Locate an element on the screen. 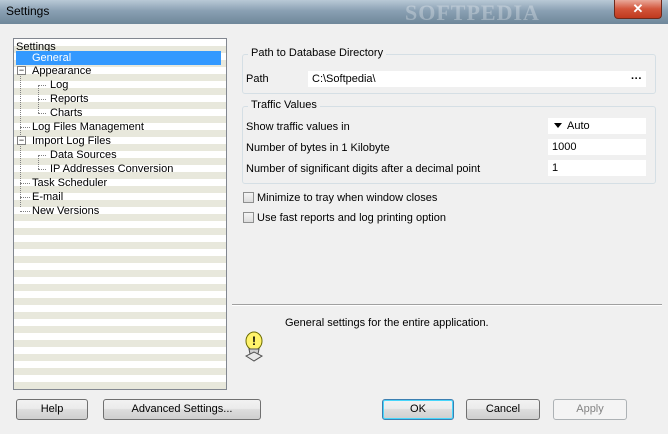 The height and width of the screenshot is (434, 668). tree-item-general: General is located at coordinates (118, 58).